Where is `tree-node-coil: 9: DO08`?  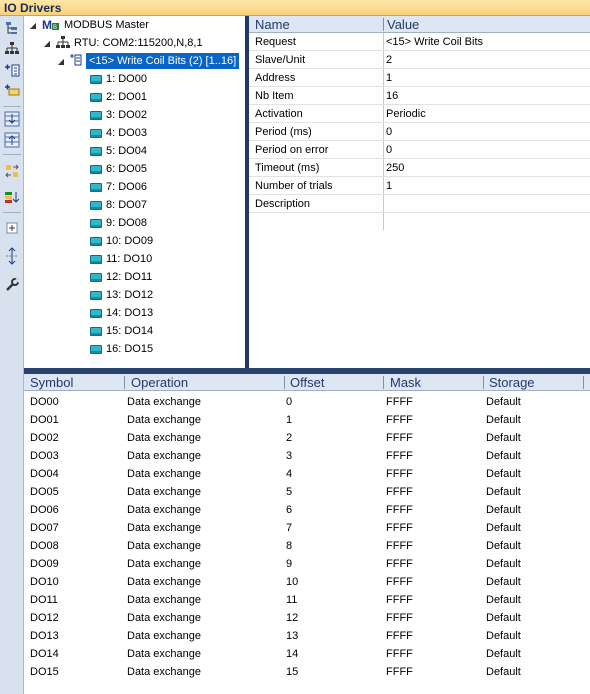 tree-node-coil: 9: DO08 is located at coordinates (118, 223).